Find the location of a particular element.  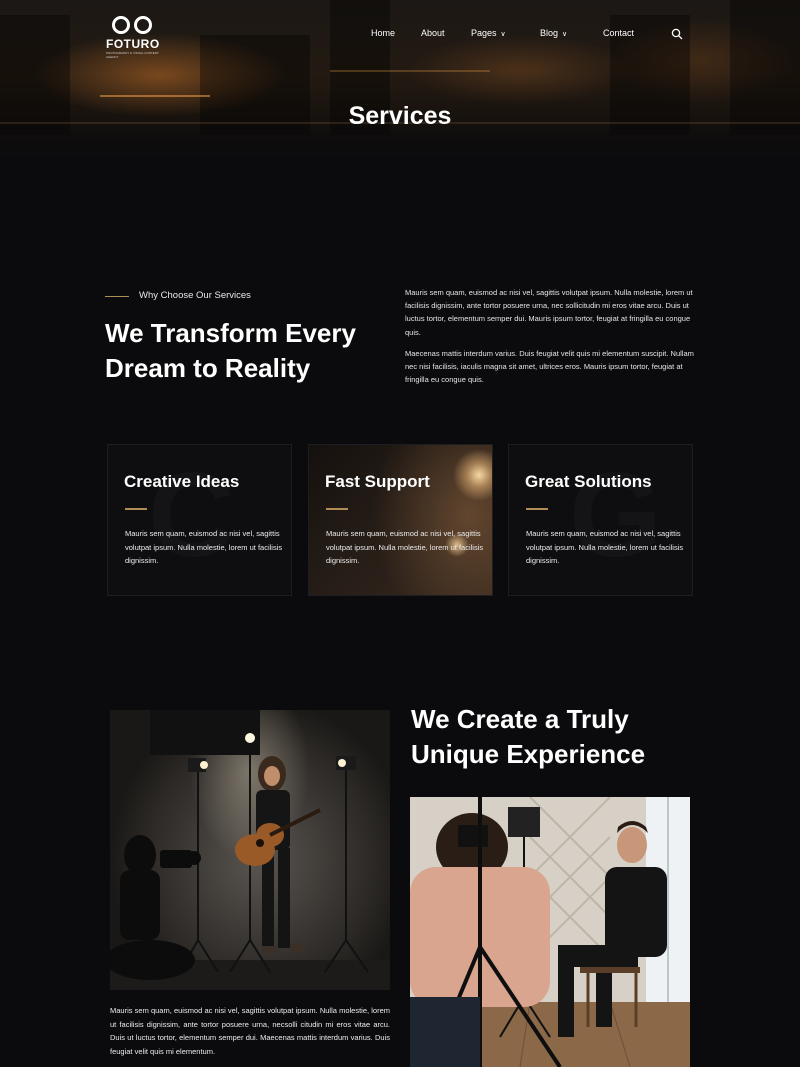

musician-photo is located at coordinates (250, 850).